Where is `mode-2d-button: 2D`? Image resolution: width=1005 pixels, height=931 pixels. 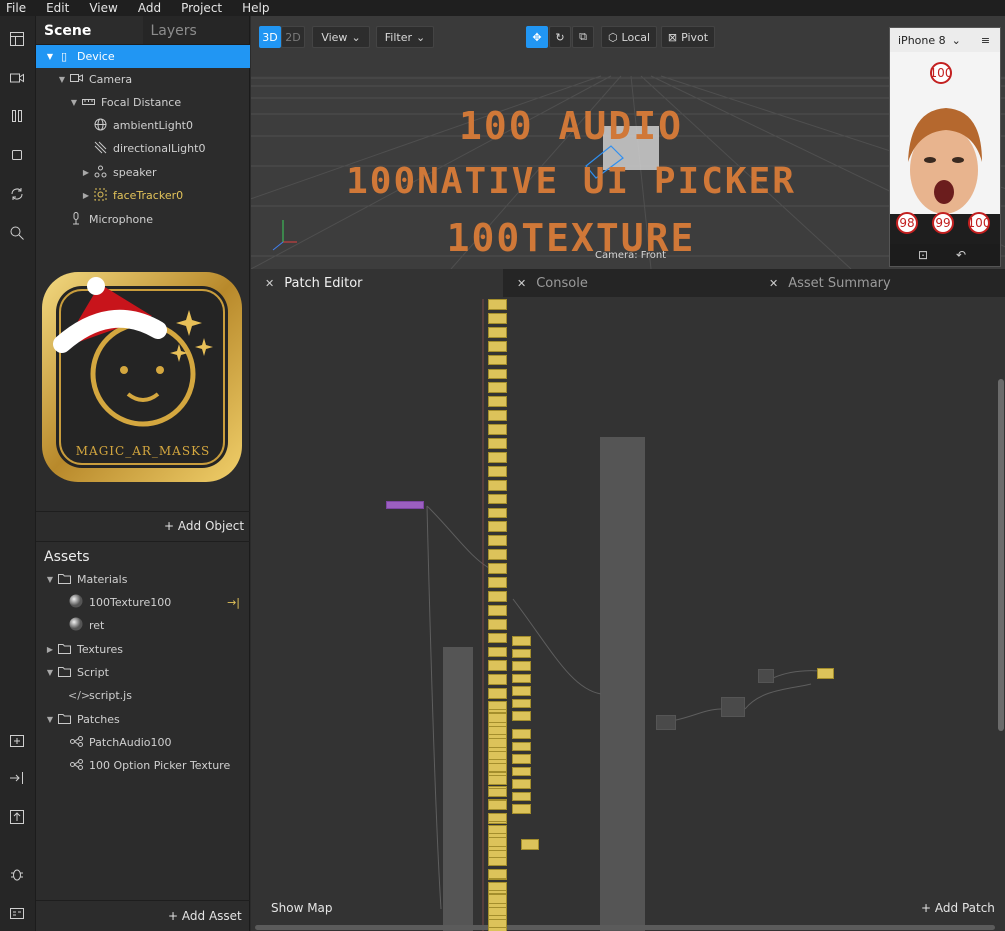 mode-2d-button: 2D is located at coordinates (293, 37).